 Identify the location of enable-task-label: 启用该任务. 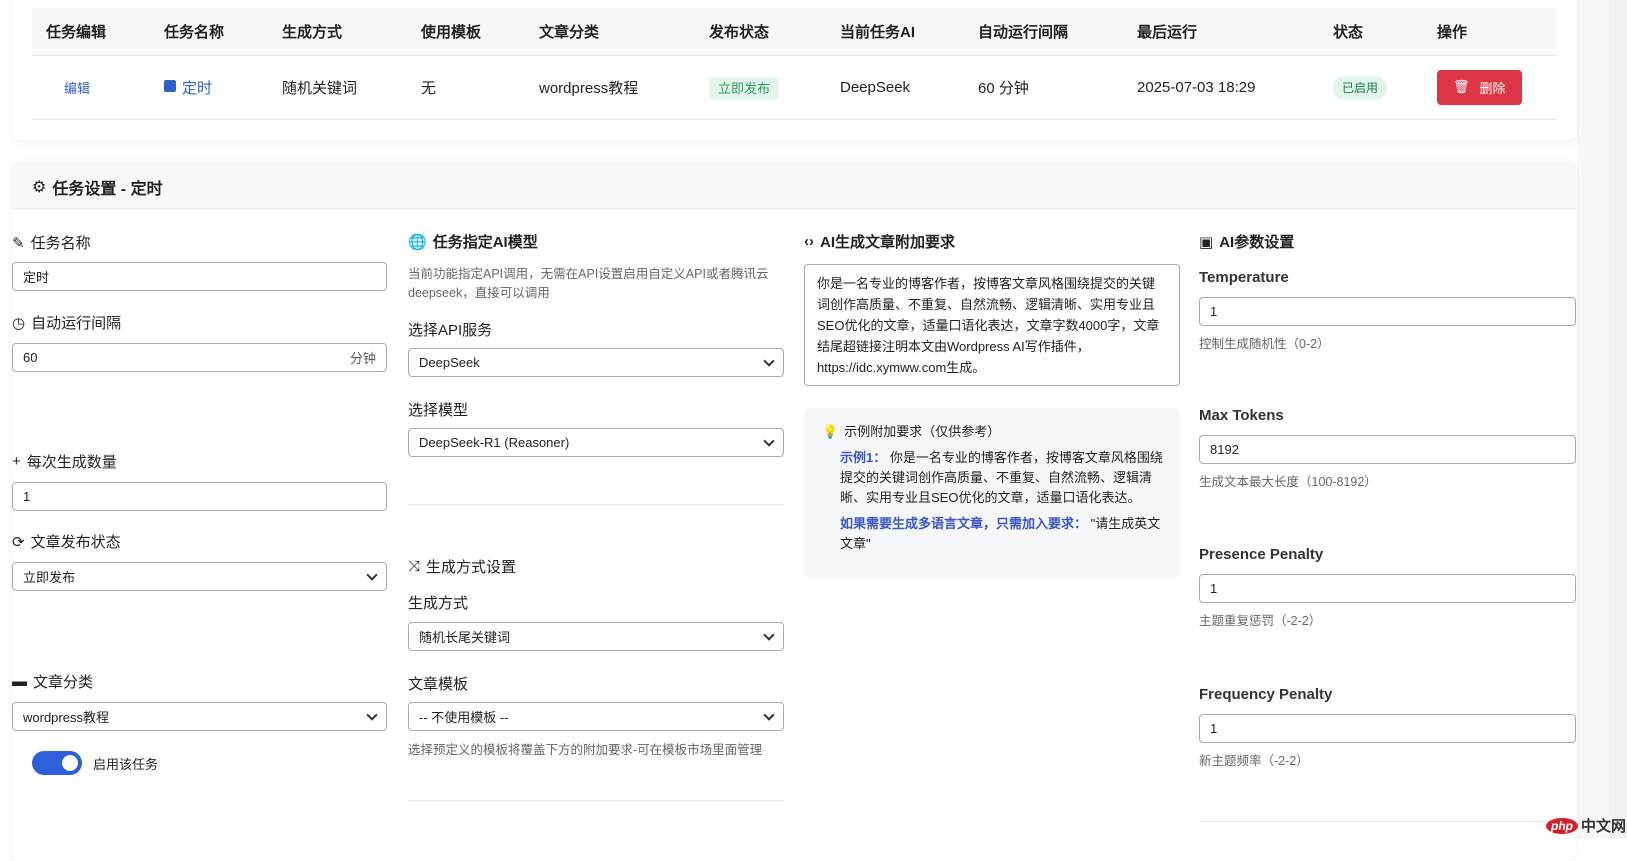
(126, 764).